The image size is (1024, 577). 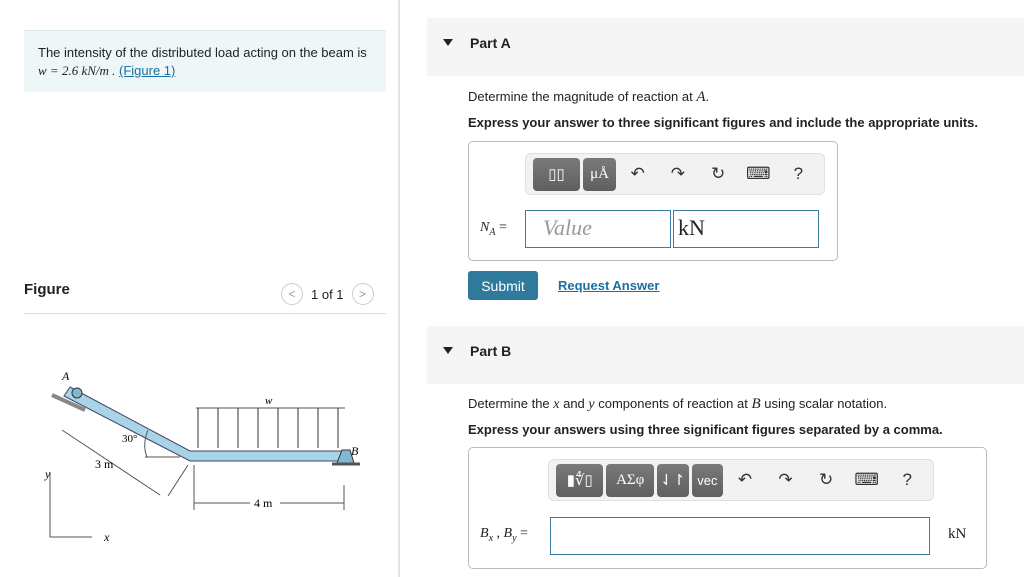 I want to click on label-4m: 4 m, so click(x=263, y=503).